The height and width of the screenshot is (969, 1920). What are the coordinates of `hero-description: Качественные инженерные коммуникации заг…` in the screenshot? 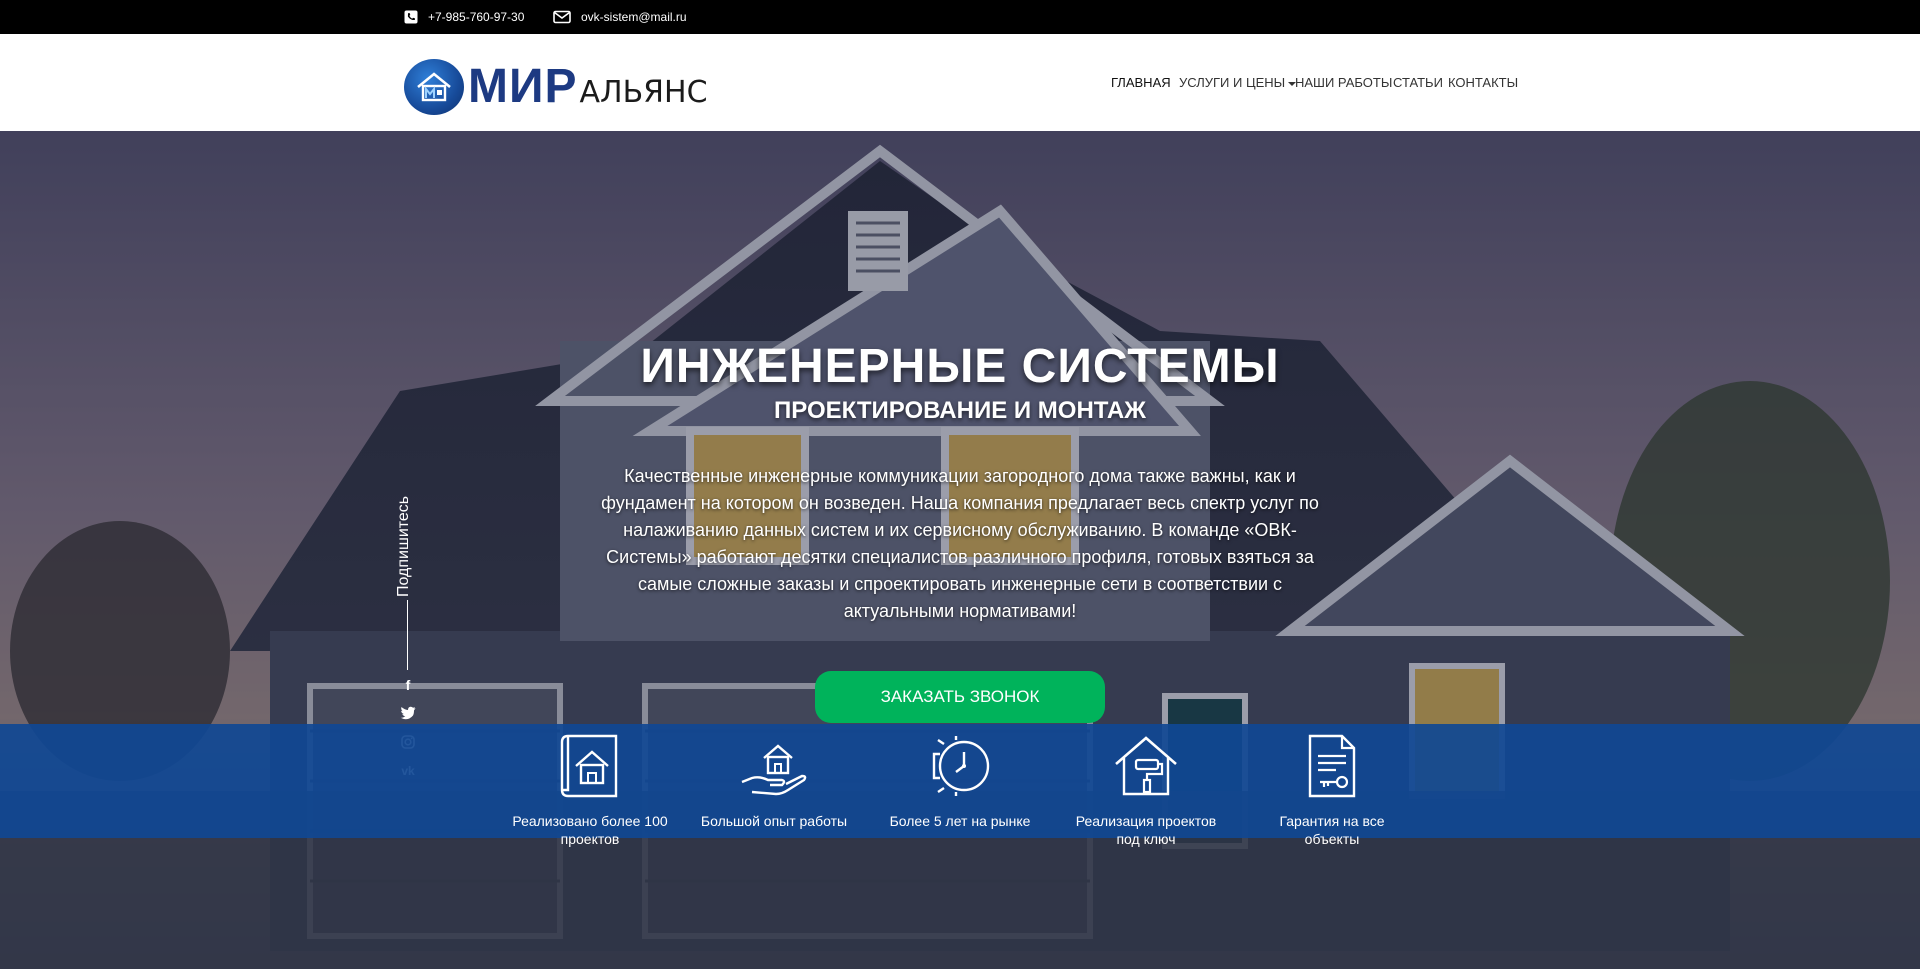 It's located at (960, 543).